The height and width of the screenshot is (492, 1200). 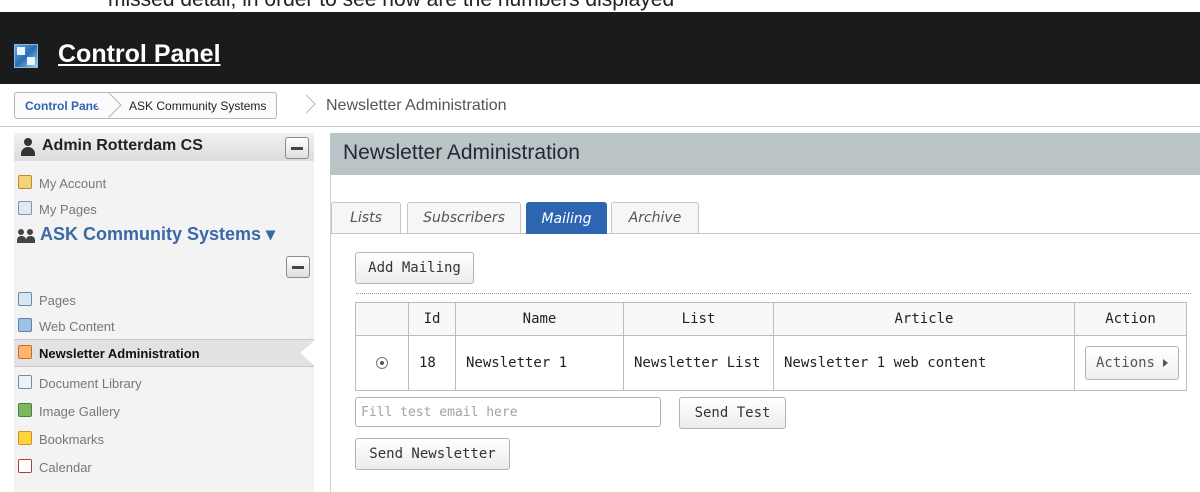 I want to click on column-action: Action, so click(x=1130, y=319).